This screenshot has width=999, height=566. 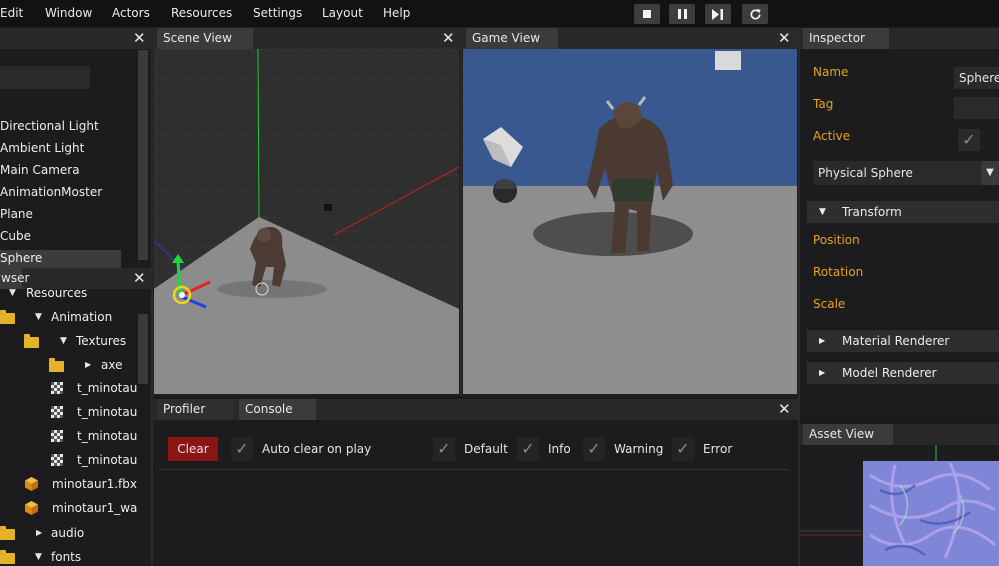 I want to click on pause-button, so click(x=682, y=14).